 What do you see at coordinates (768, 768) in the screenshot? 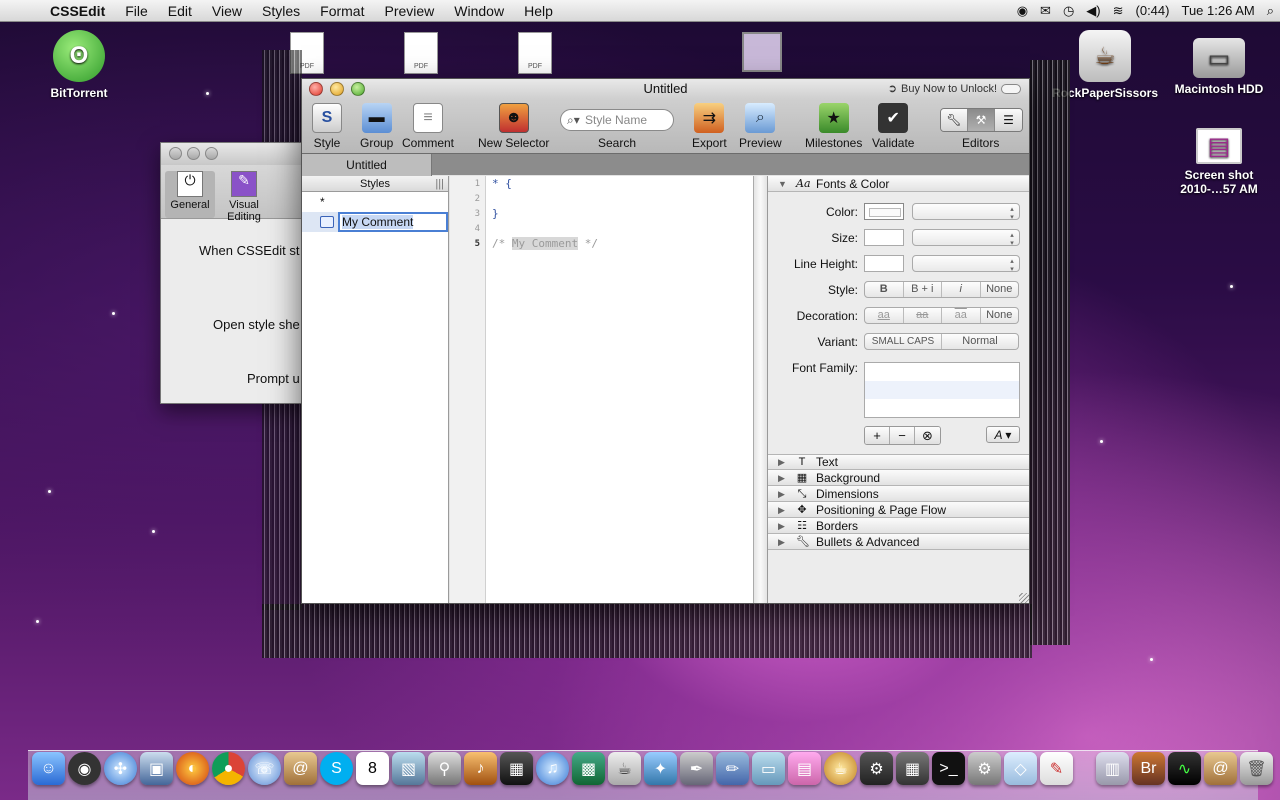
I see `folder-dock-icon: ▭` at bounding box center [768, 768].